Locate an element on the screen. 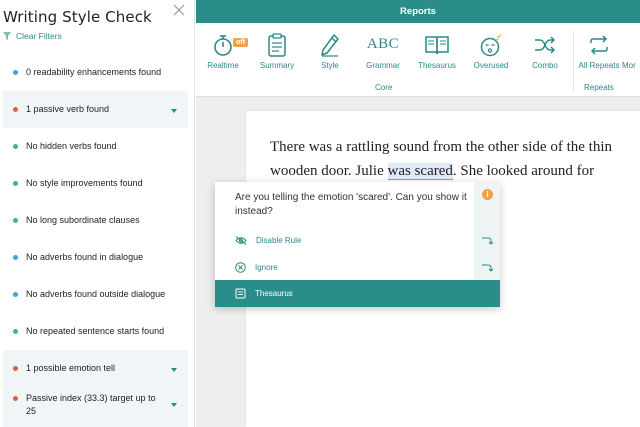 This screenshot has height=427, width=640. thesaurus-button: Thesaurus is located at coordinates (357, 293).